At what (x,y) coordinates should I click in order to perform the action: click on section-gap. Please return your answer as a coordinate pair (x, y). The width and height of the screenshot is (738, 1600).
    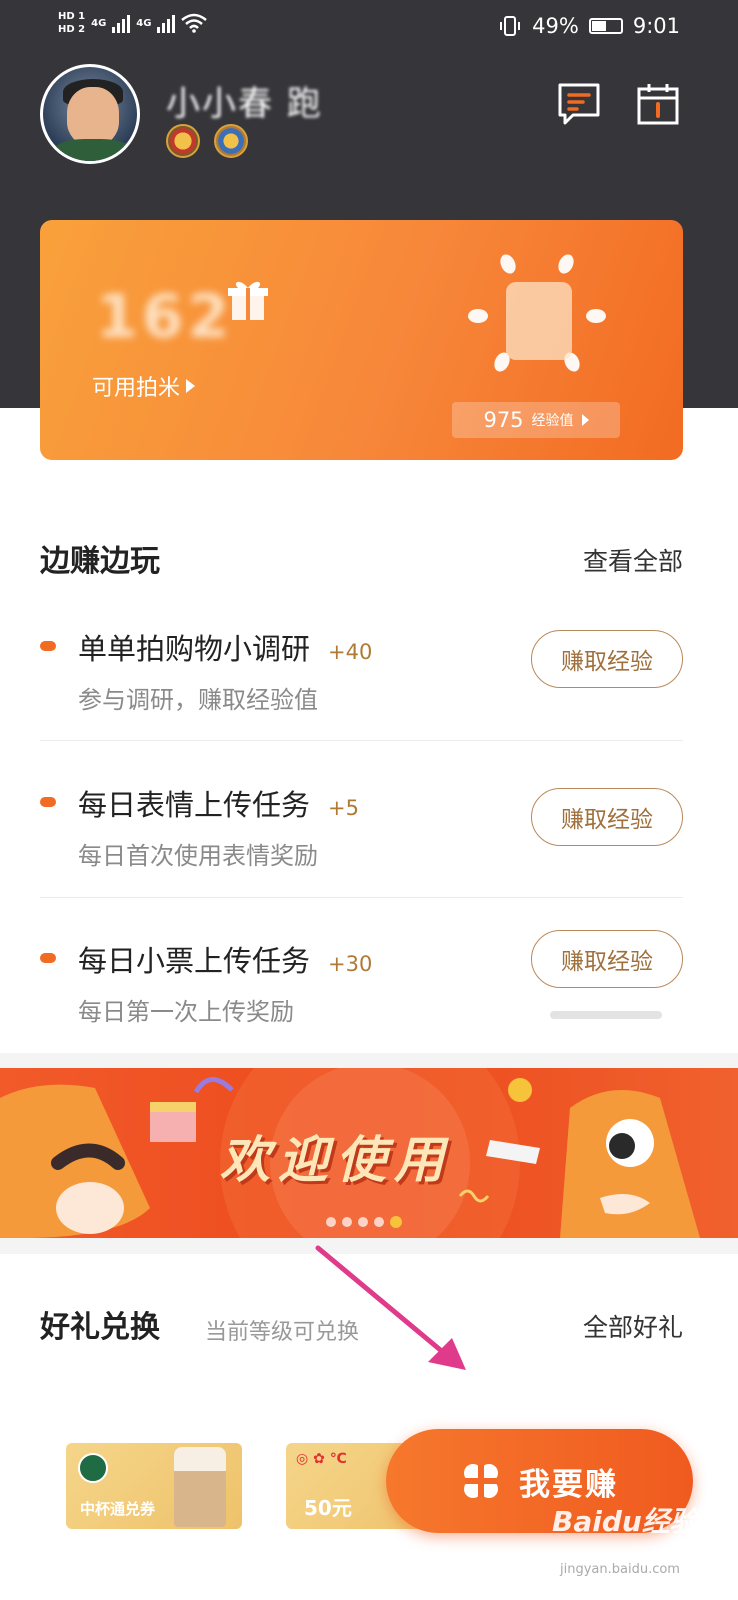
    Looking at the image, I should click on (369, 1060).